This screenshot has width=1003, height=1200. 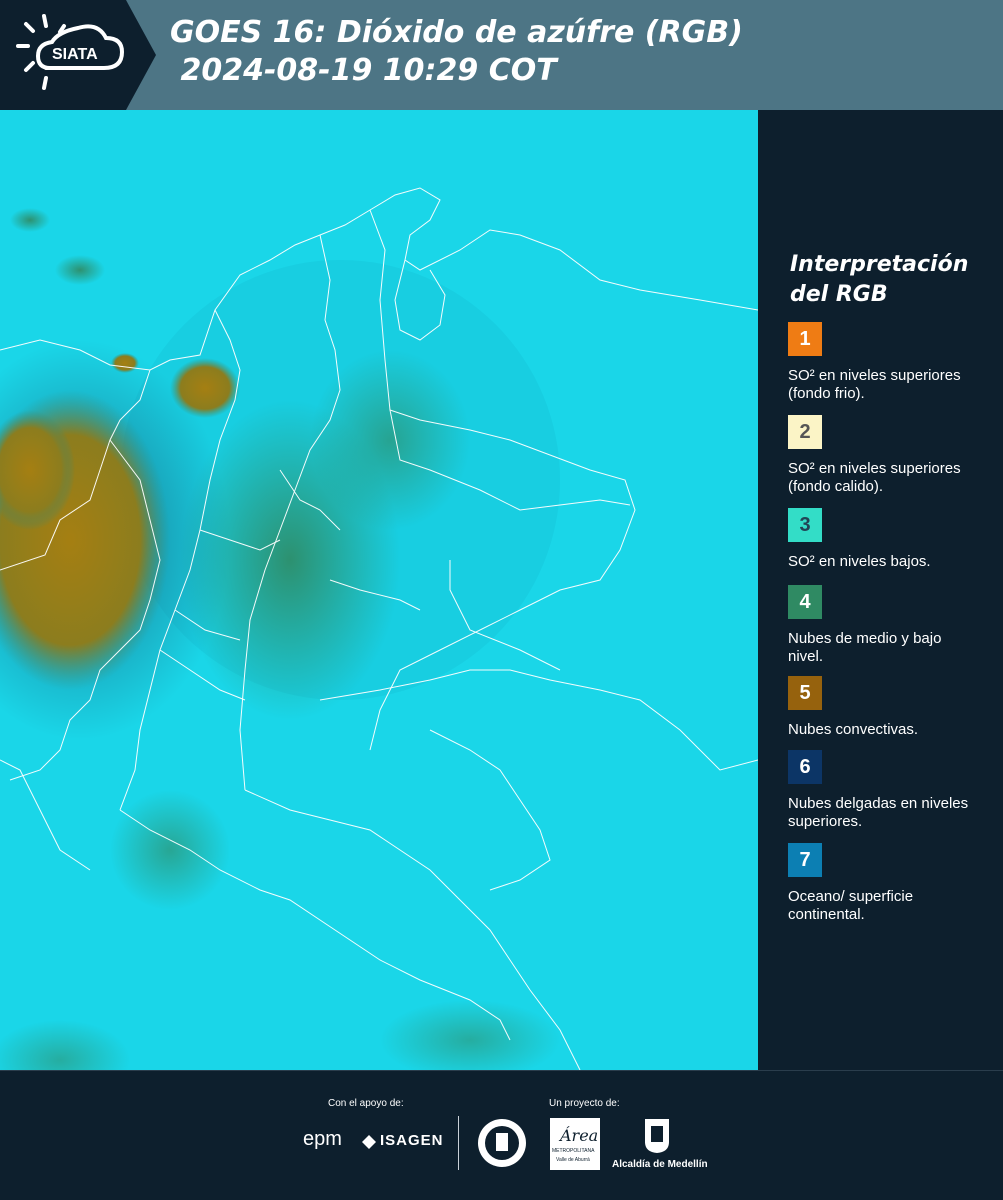 I want to click on legend-swatch: 2, so click(x=805, y=432).